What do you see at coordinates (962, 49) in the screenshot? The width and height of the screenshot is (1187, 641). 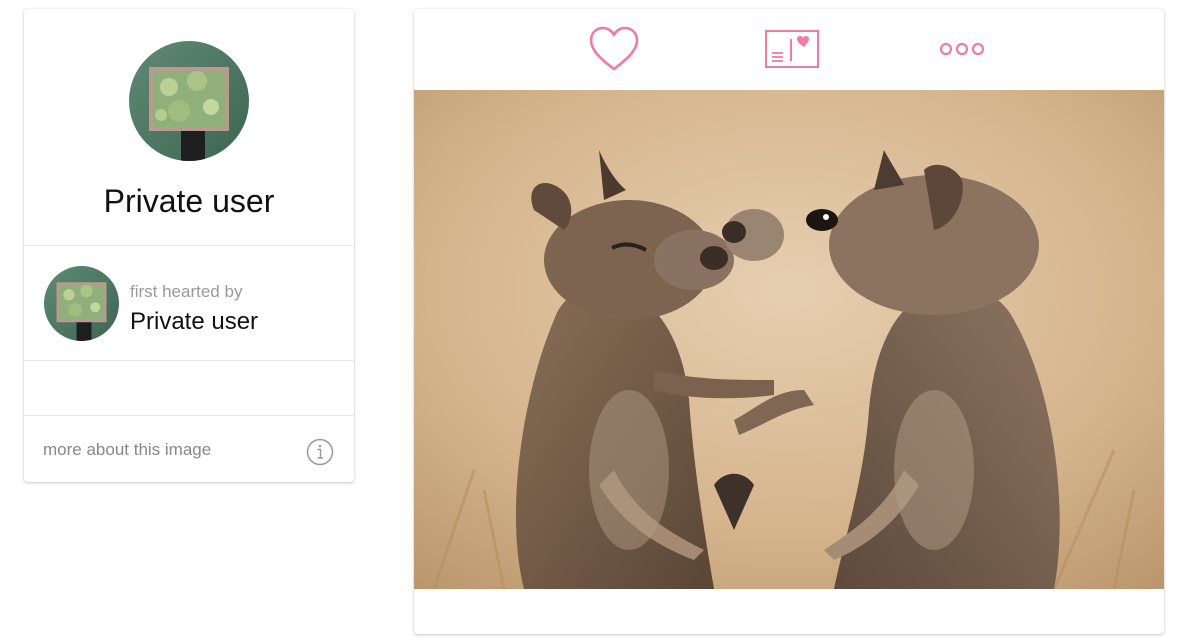 I see `more-options-icon` at bounding box center [962, 49].